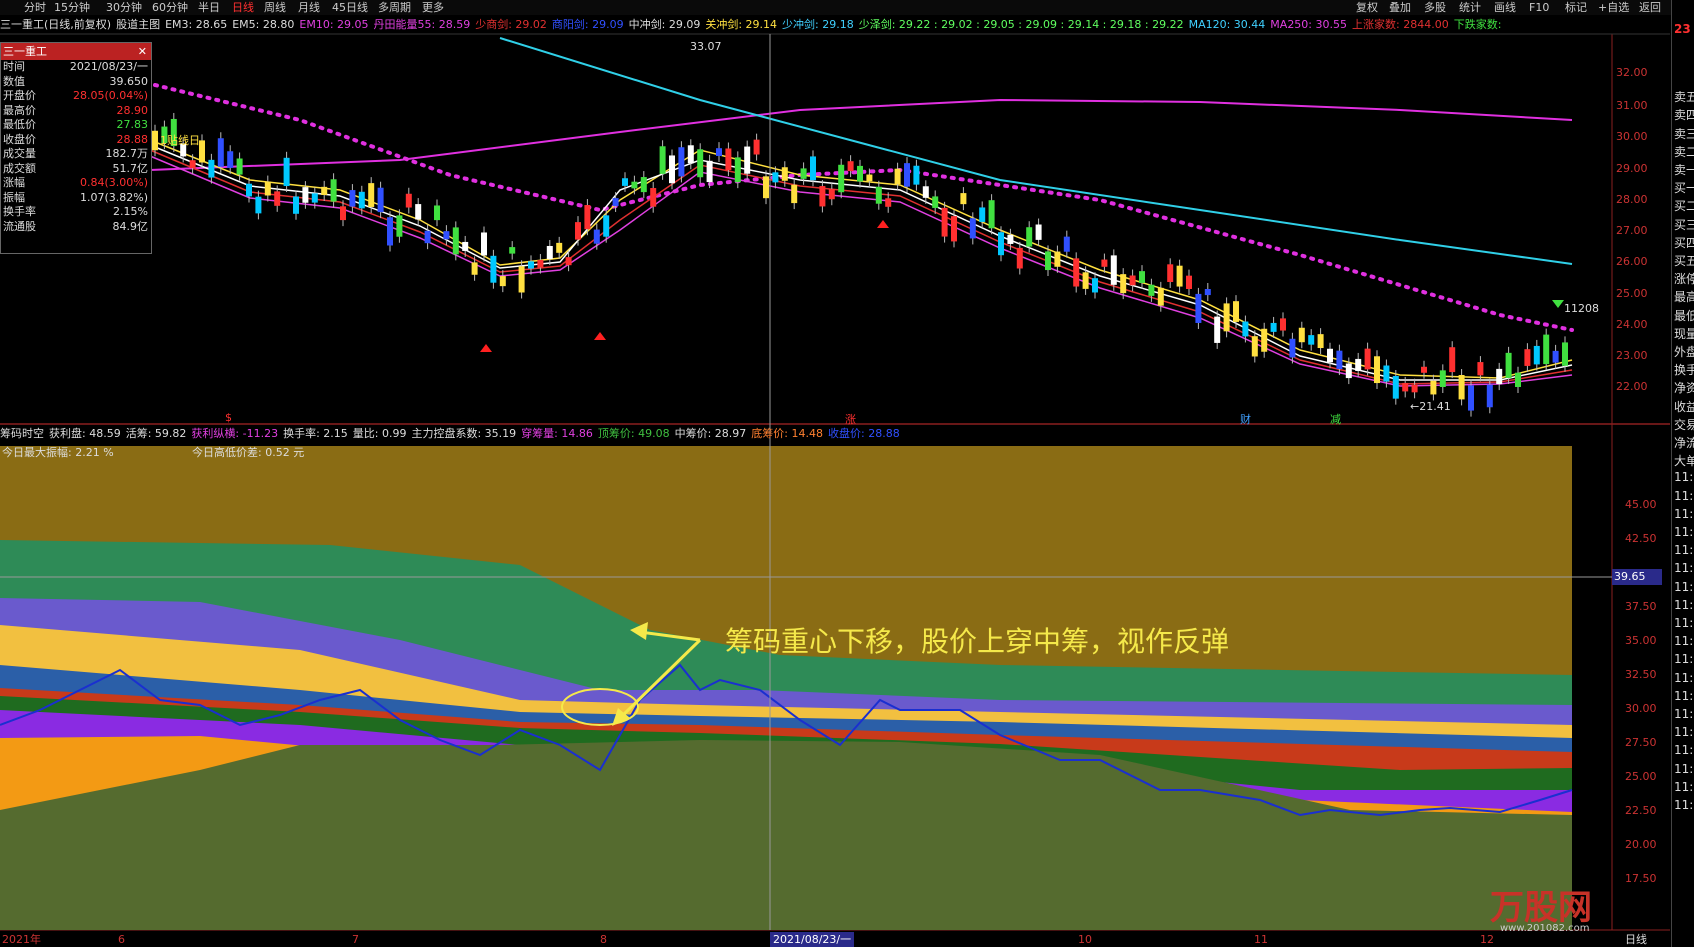 The width and height of the screenshot is (1694, 947). I want to click on info-key: 流通股, so click(19, 226).